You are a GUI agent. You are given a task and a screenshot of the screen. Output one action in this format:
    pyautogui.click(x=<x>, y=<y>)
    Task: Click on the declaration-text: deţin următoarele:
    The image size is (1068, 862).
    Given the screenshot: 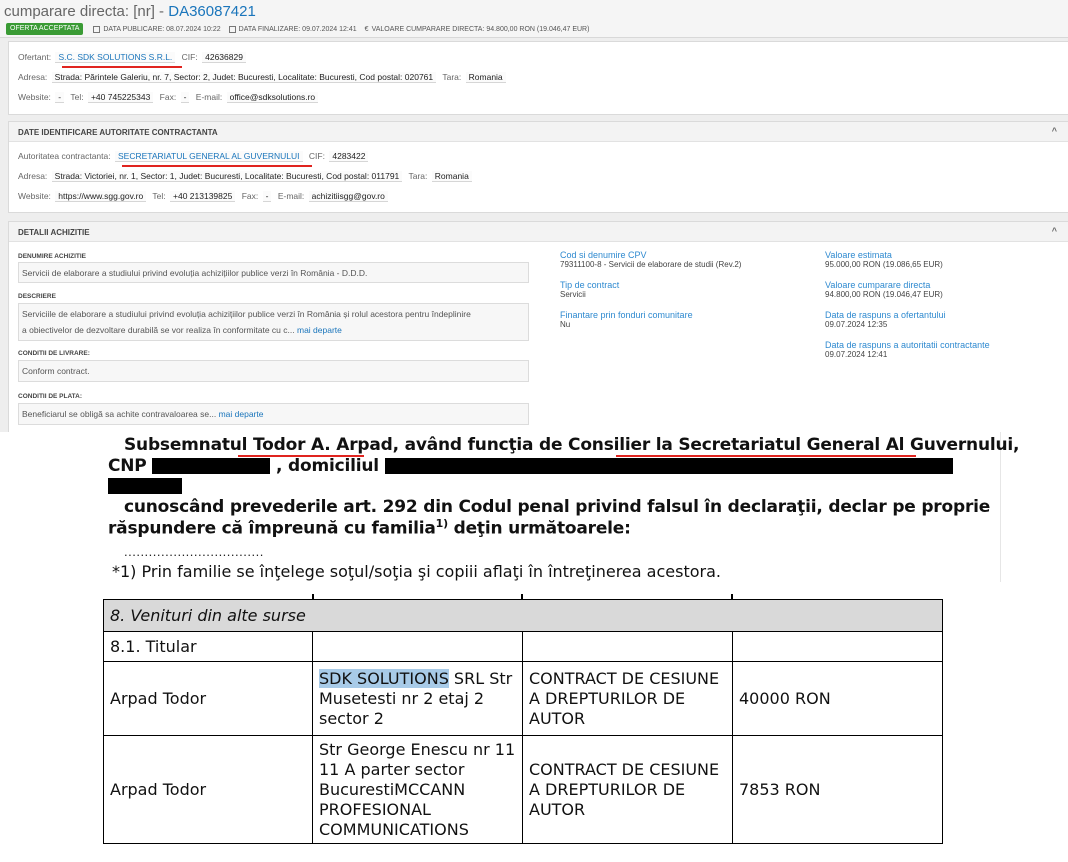 What is the action you would take?
    pyautogui.click(x=539, y=528)
    